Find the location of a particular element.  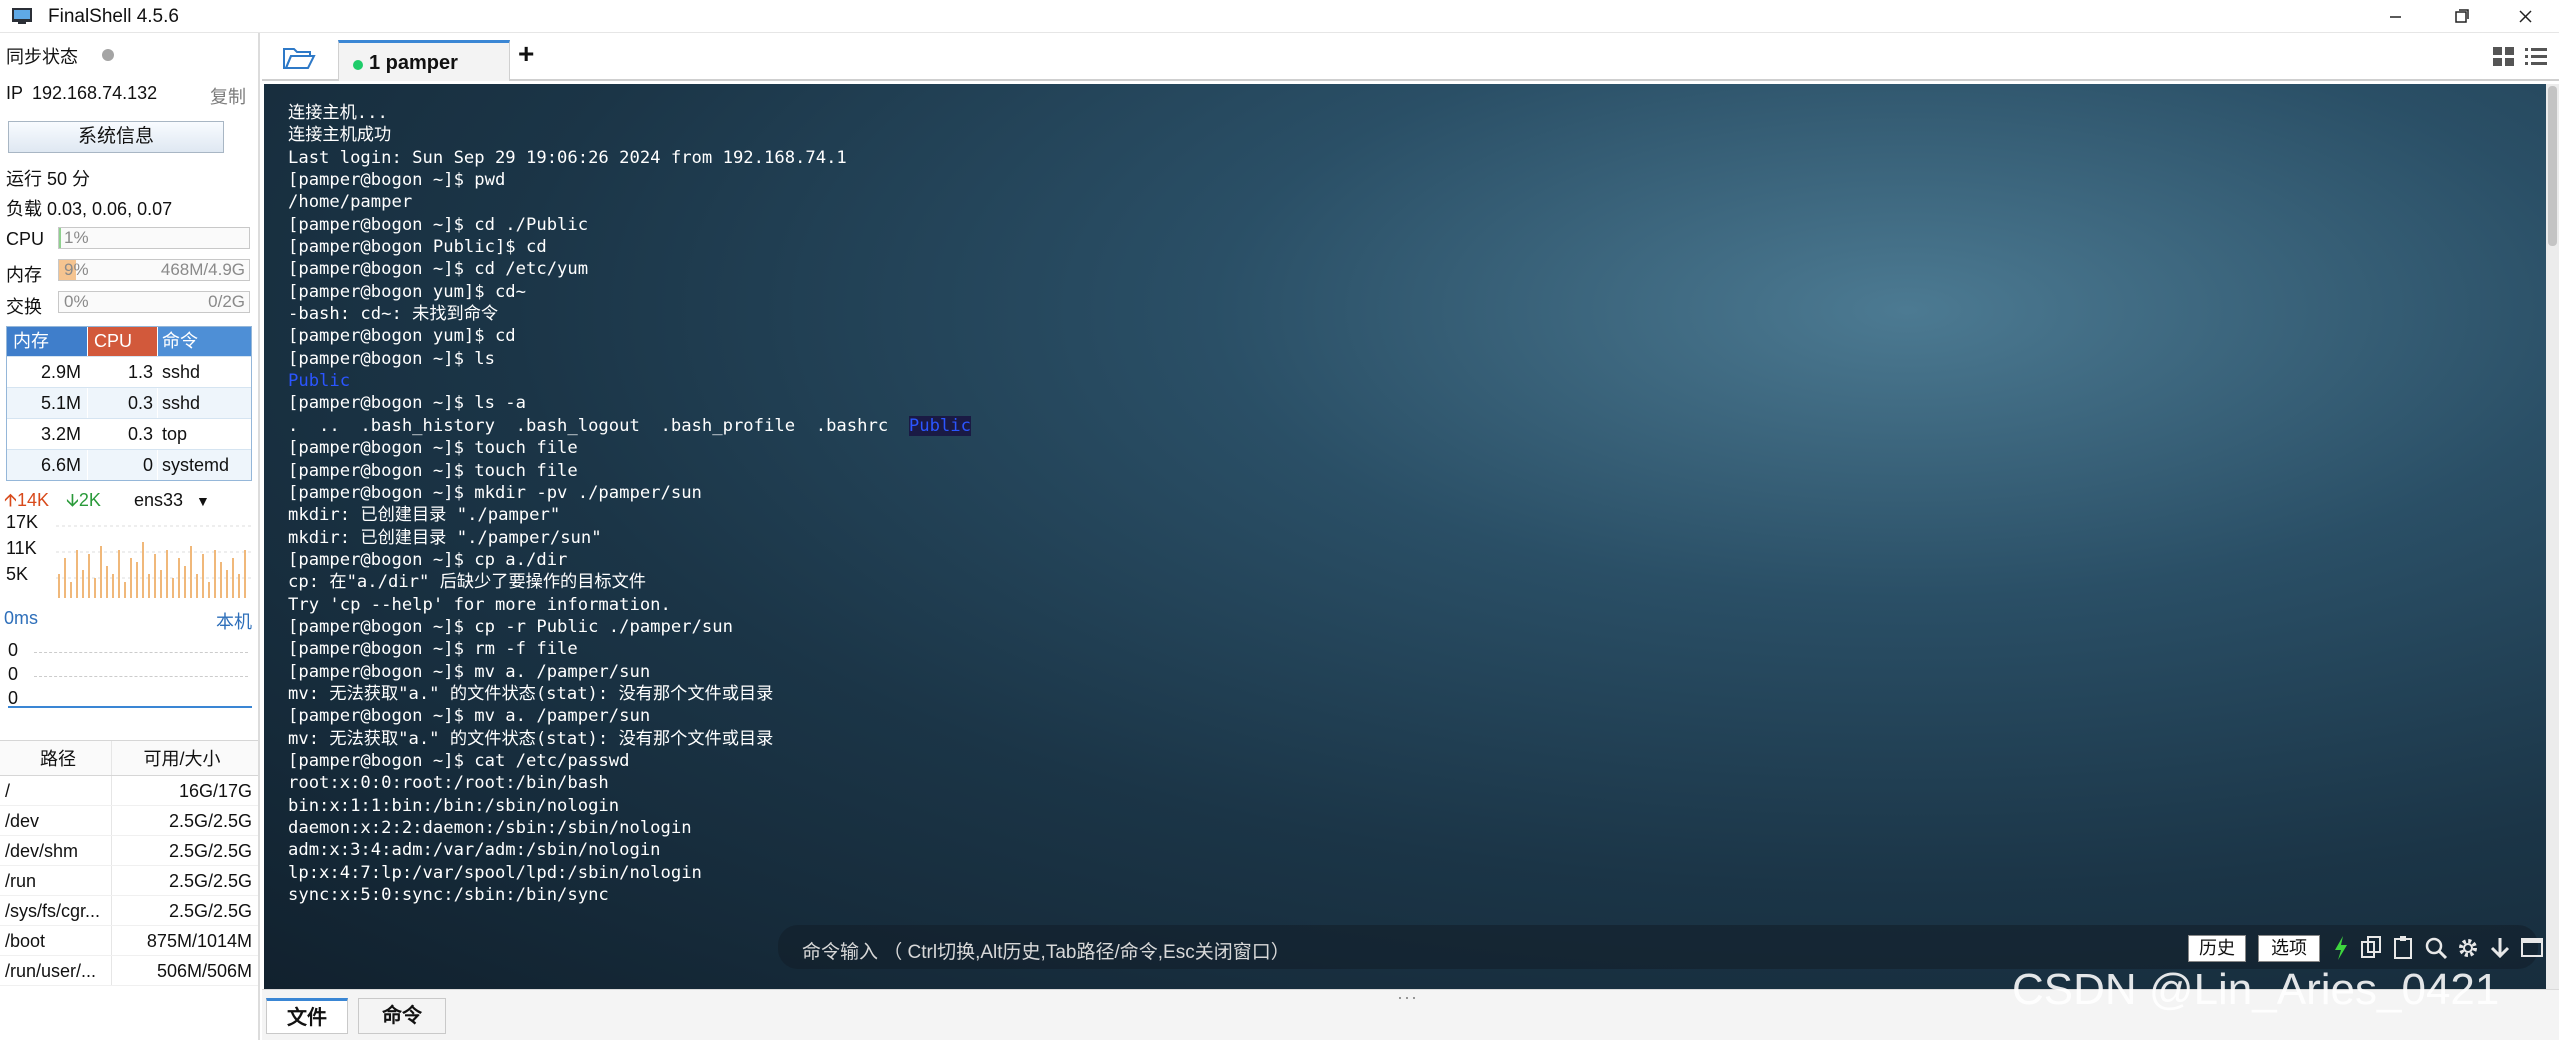

process-mem: 6.6M is located at coordinates (60, 465).